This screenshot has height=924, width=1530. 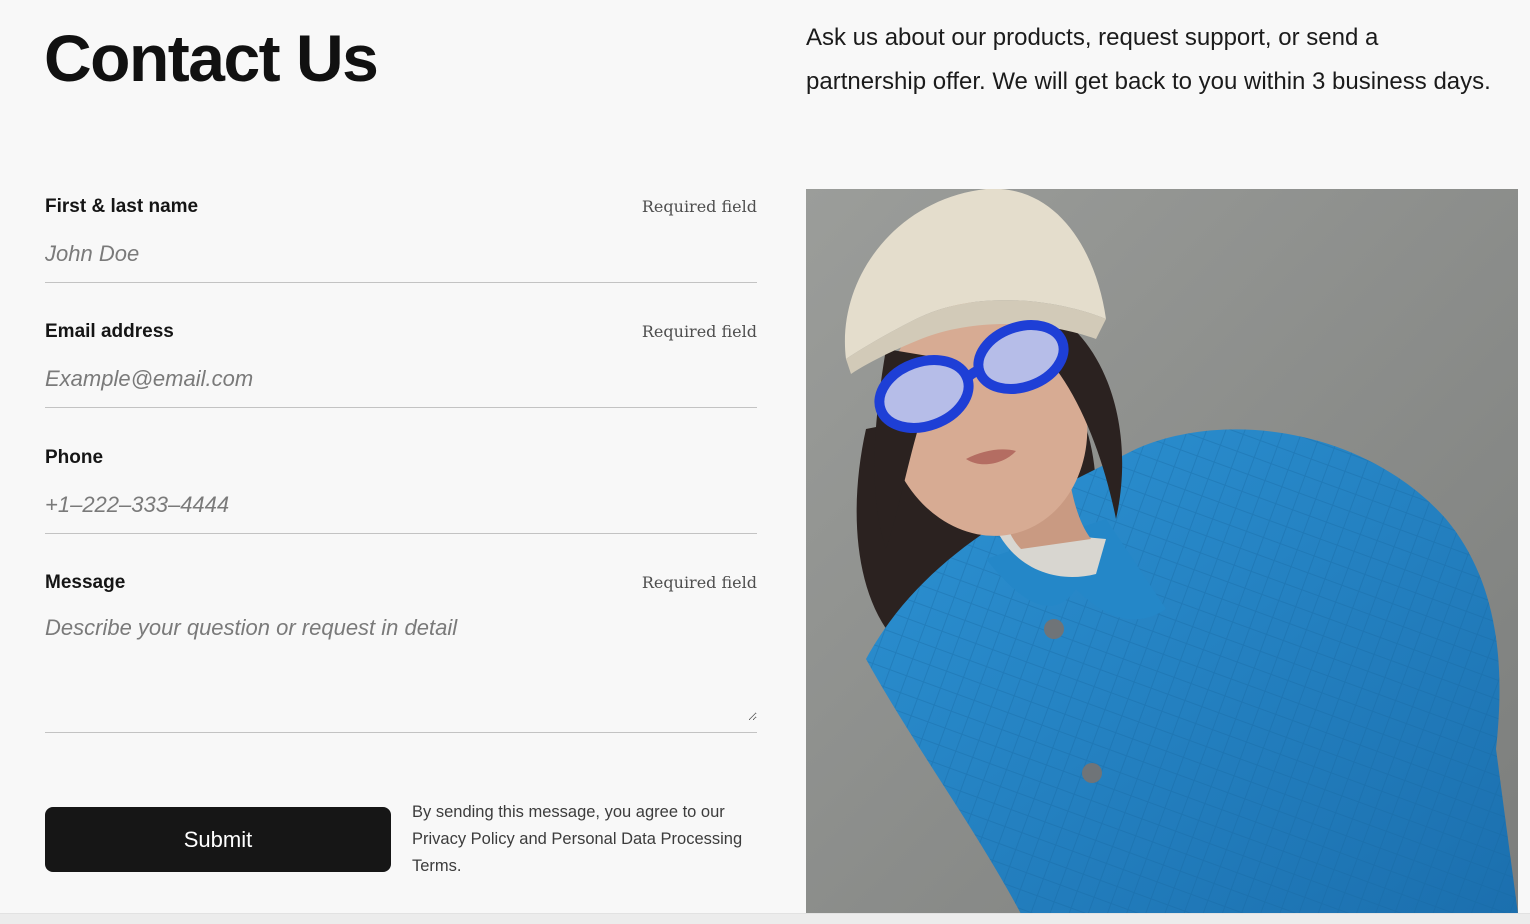 What do you see at coordinates (765, 918) in the screenshot?
I see `footer-divider` at bounding box center [765, 918].